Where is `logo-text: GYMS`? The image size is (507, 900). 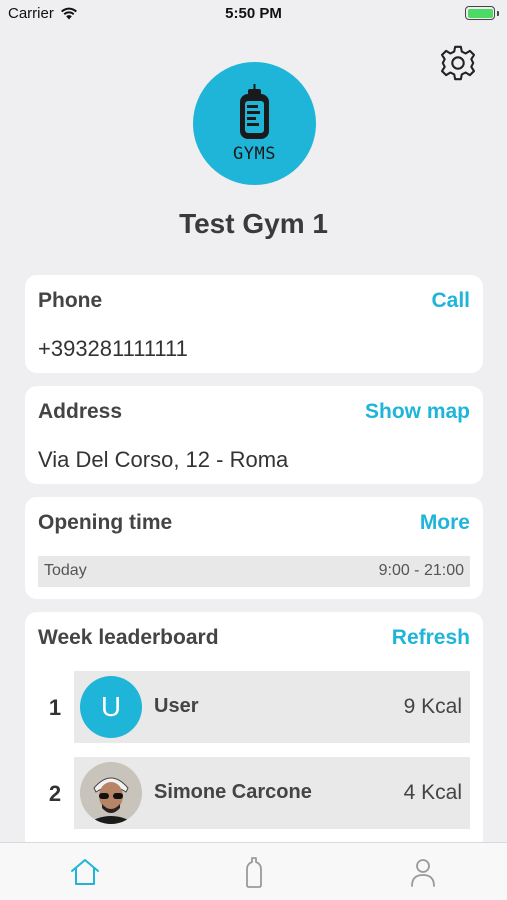 logo-text: GYMS is located at coordinates (254, 154).